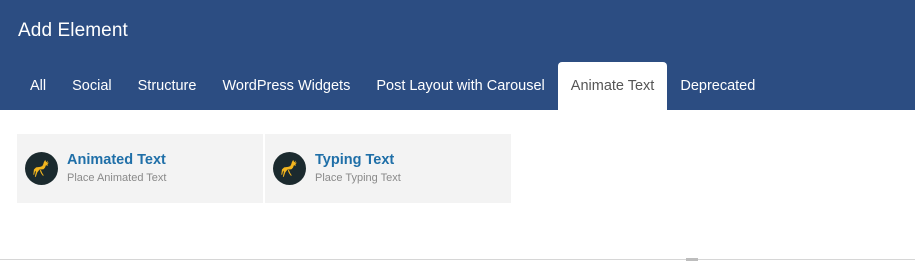 This screenshot has height=262, width=915. I want to click on tab-social: Social, so click(92, 86).